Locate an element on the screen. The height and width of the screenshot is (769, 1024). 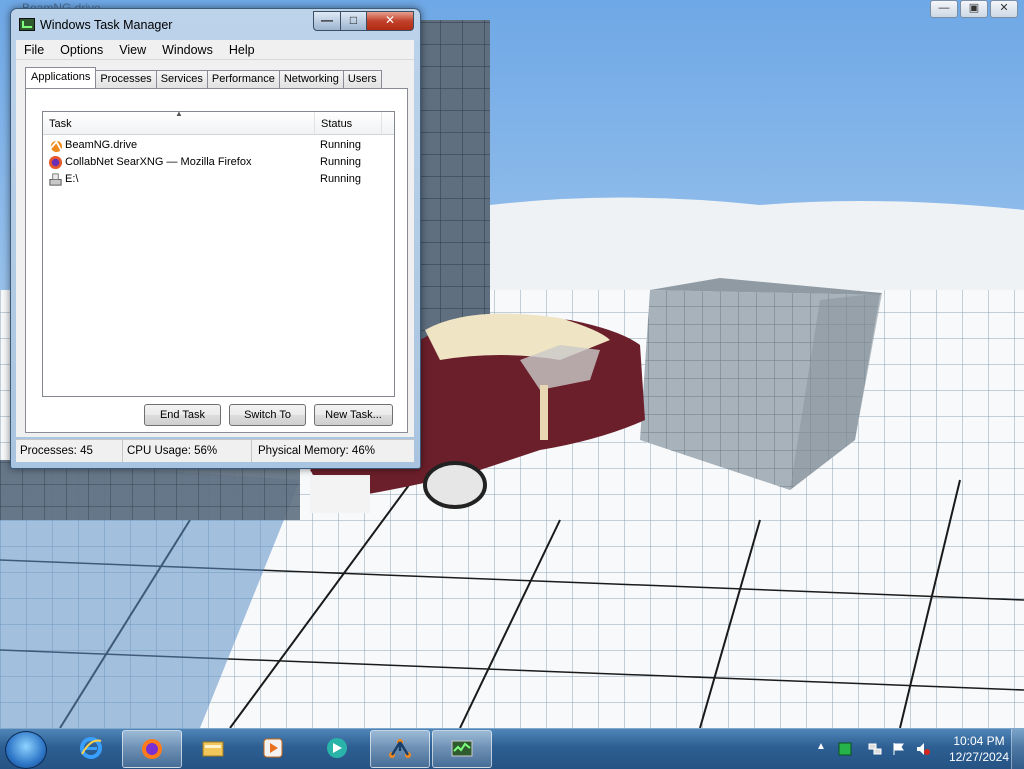
tab-processes: Processes is located at coordinates (126, 79).